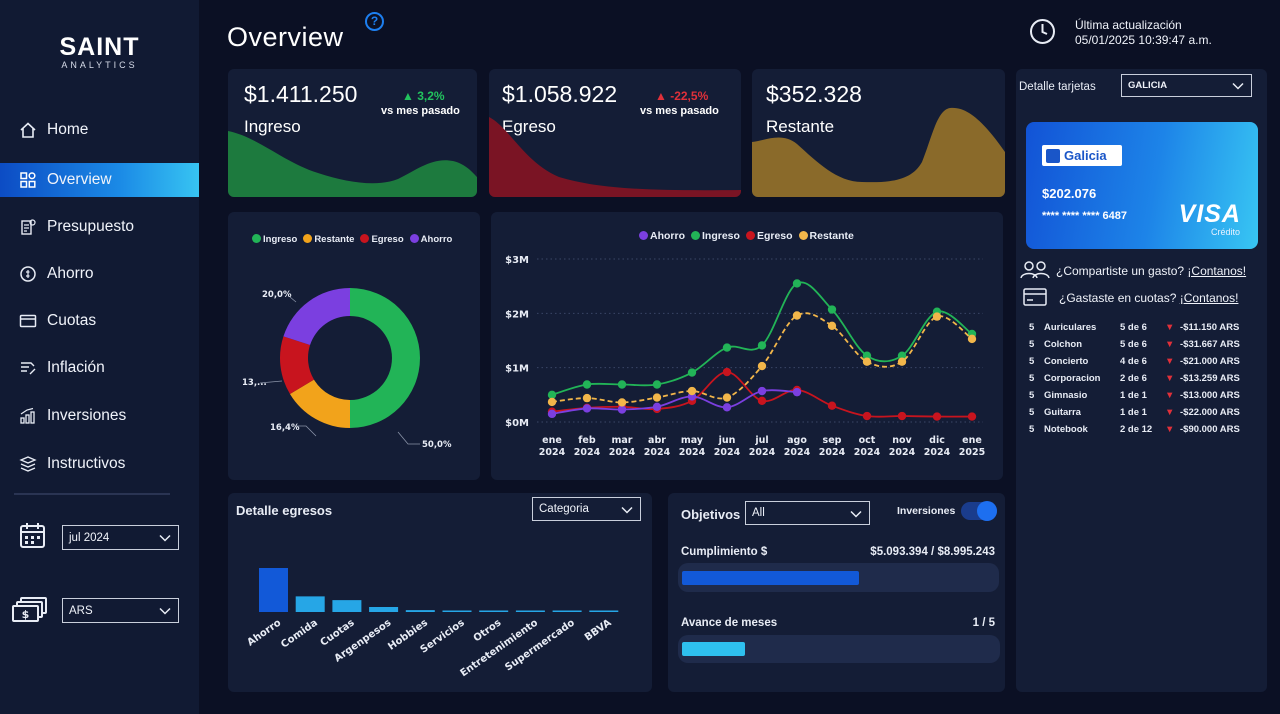 The width and height of the screenshot is (1280, 714). Describe the element at coordinates (120, 610) in the screenshot. I see `currency-select: ARS` at that location.